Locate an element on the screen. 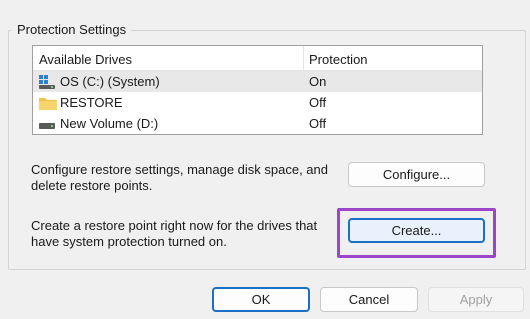 The width and height of the screenshot is (530, 319). system-drive-icon is located at coordinates (47, 82).